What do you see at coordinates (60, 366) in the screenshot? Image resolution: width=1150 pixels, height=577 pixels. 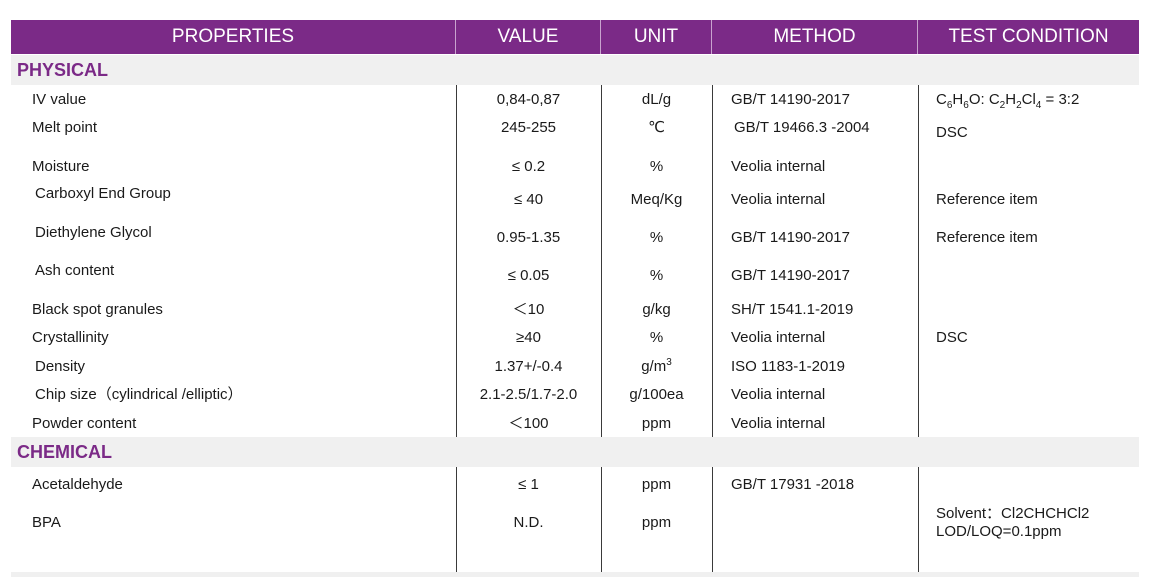 I see `table-cell-property: Density` at bounding box center [60, 366].